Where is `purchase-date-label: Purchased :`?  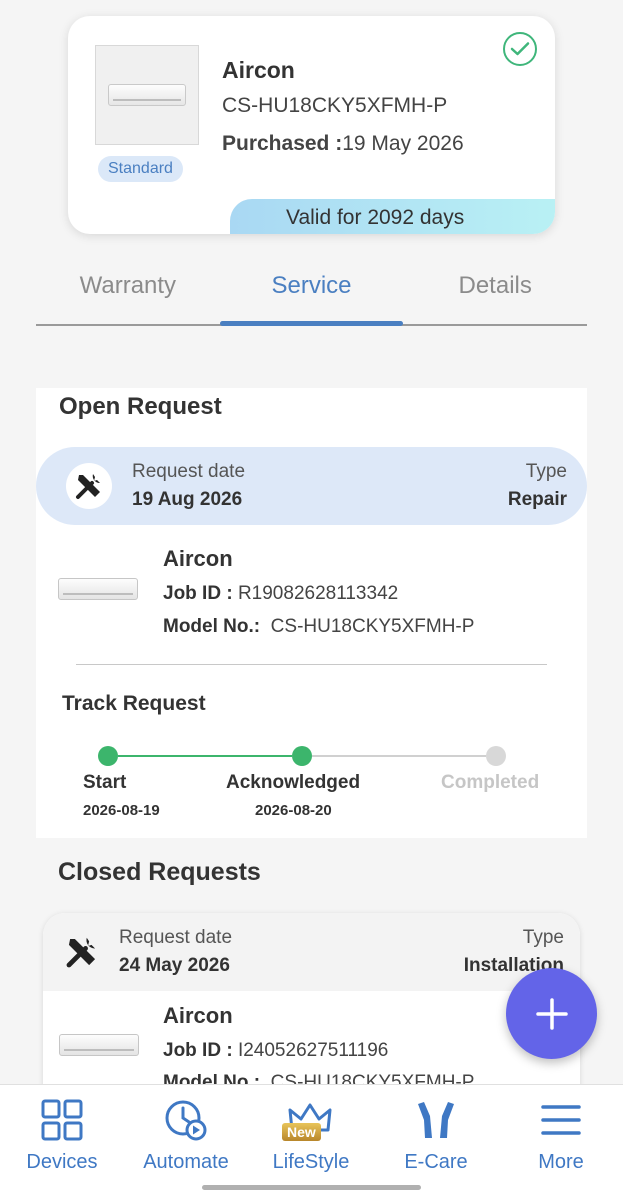
purchase-date-label: Purchased : is located at coordinates (282, 143).